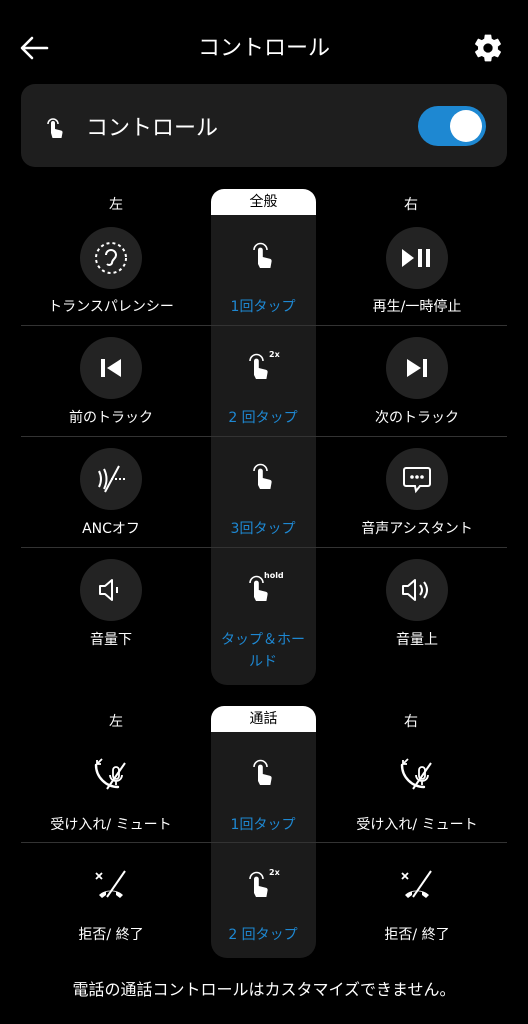 Image resolution: width=528 pixels, height=1024 pixels. What do you see at coordinates (111, 307) in the screenshot?
I see `left-row1-label: トランスパレンシー` at bounding box center [111, 307].